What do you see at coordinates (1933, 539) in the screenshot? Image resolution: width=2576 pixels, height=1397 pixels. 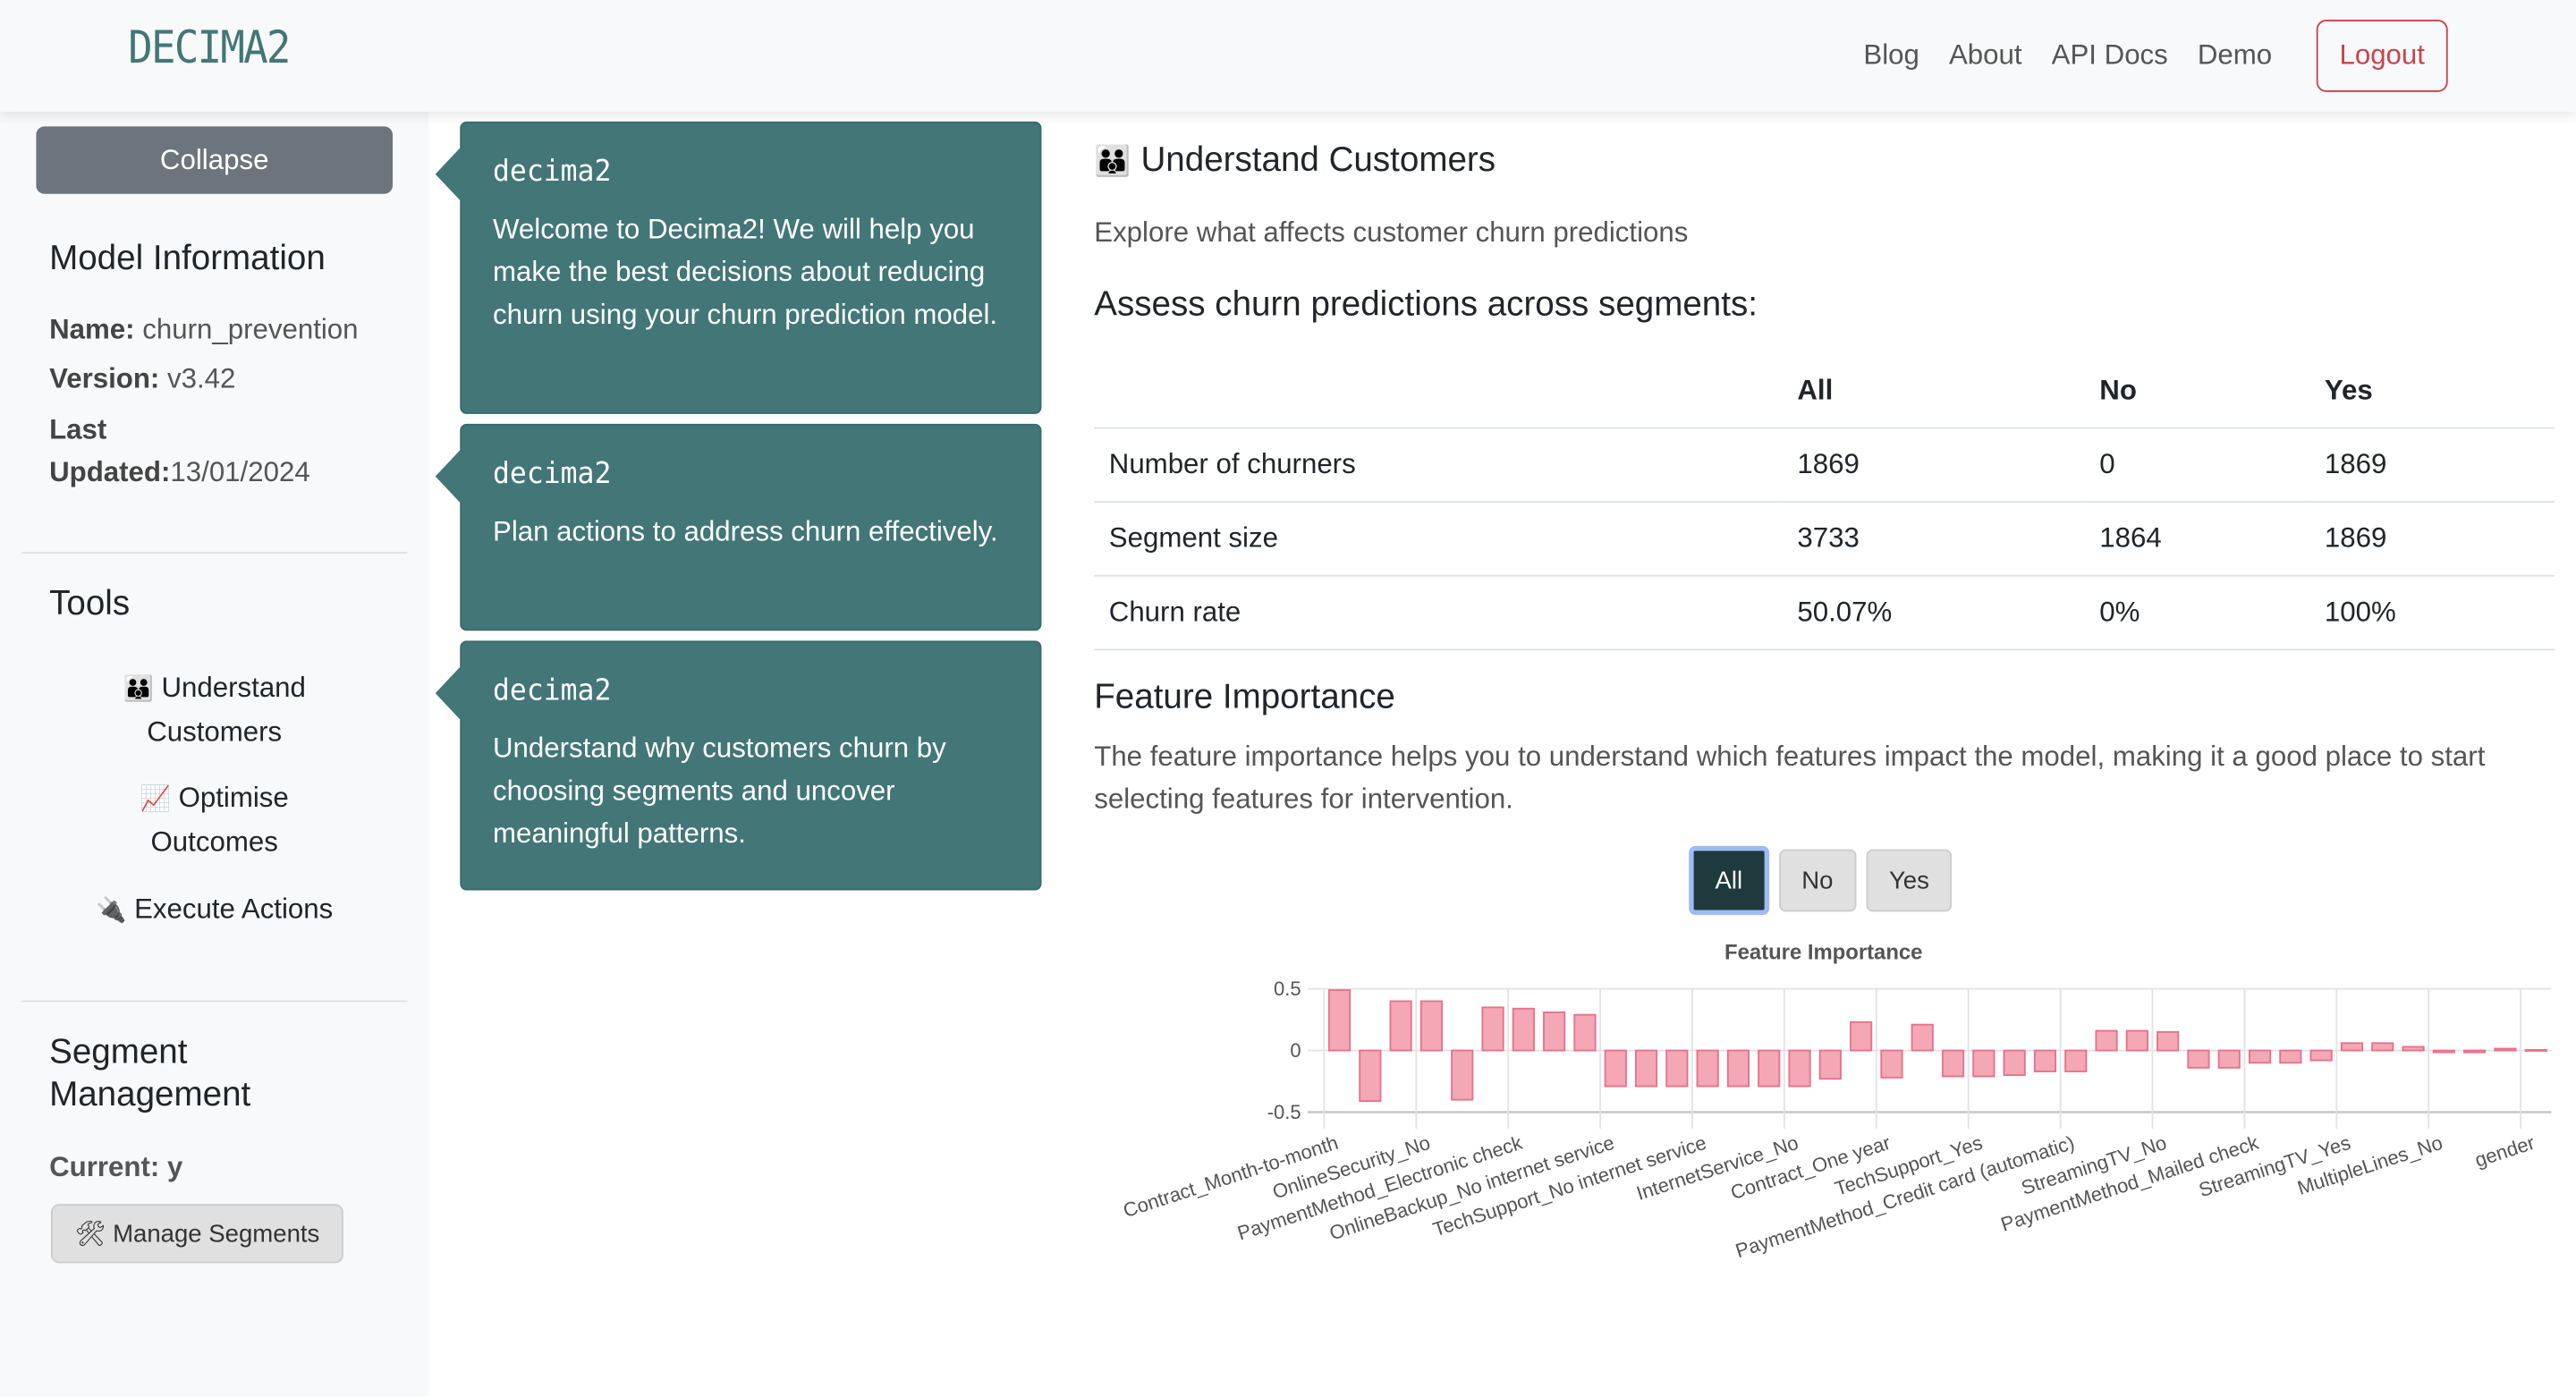 I see `table-cell: 3733` at bounding box center [1933, 539].